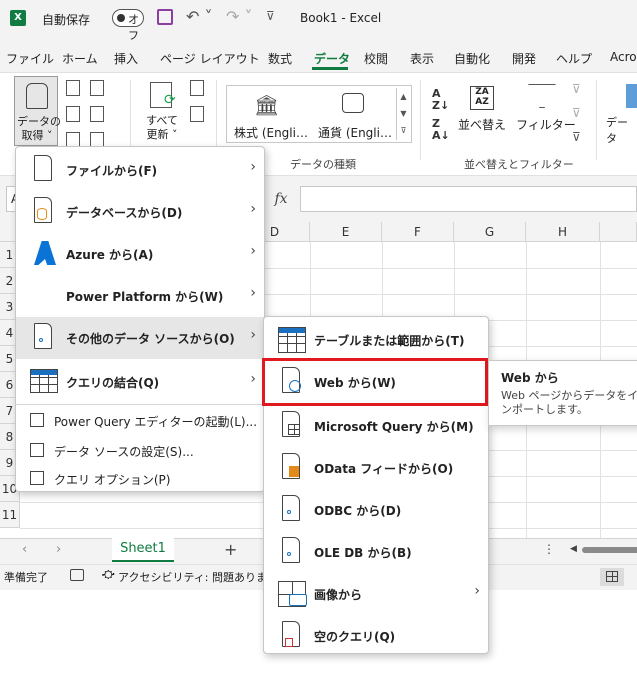 This screenshot has width=637, height=673. What do you see at coordinates (353, 103) in the screenshot?
I see `currency-icon` at bounding box center [353, 103].